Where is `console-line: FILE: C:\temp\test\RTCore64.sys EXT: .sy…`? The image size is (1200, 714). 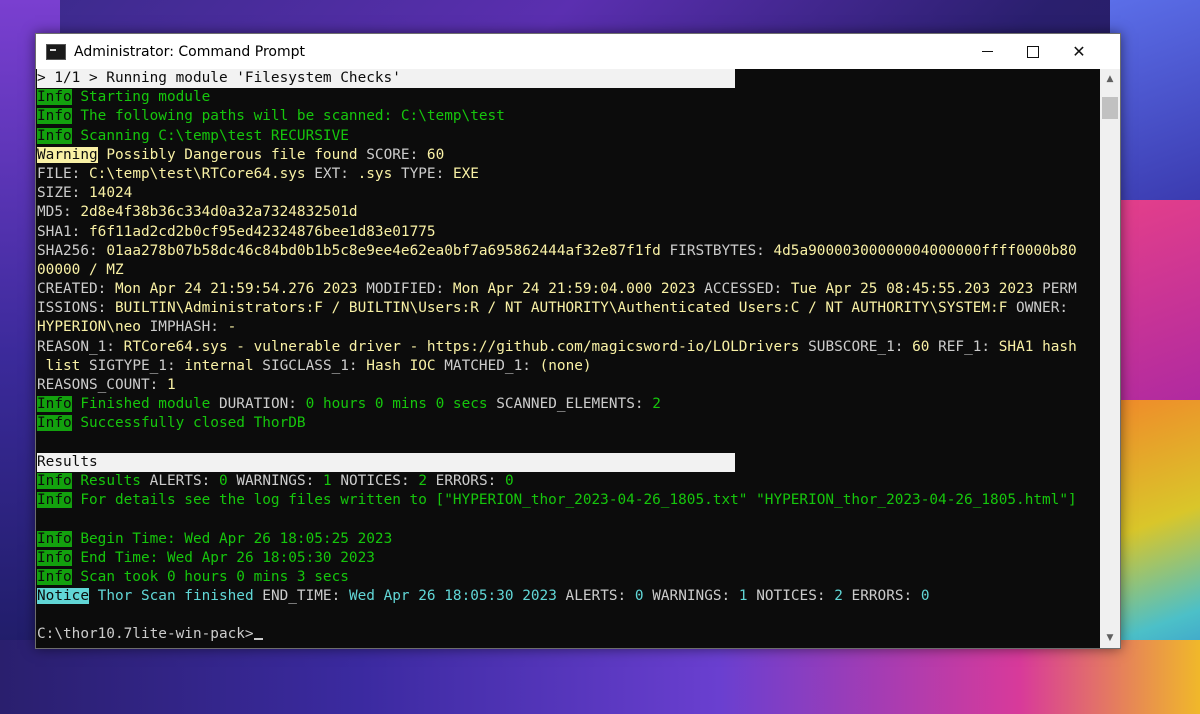 console-line: FILE: C:\temp\test\RTCore64.sys EXT: .sy… is located at coordinates (568, 174).